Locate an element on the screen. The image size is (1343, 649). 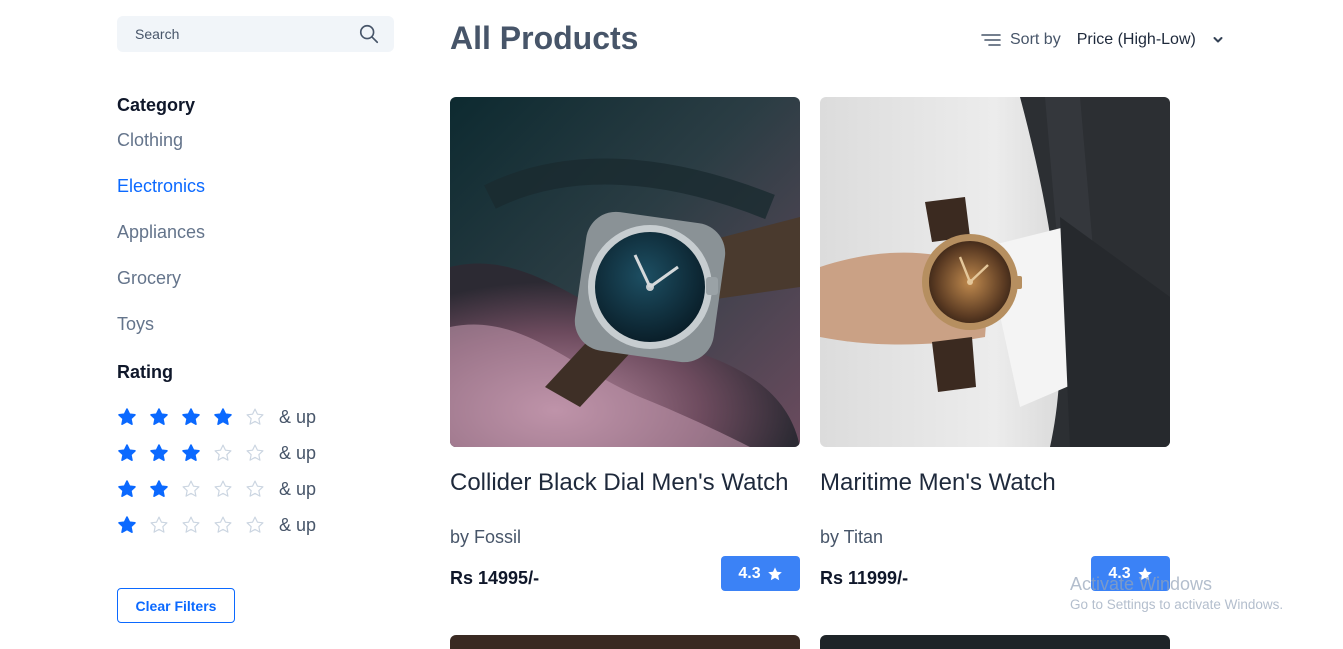
rating-option-3: & up is located at coordinates (255, 453).